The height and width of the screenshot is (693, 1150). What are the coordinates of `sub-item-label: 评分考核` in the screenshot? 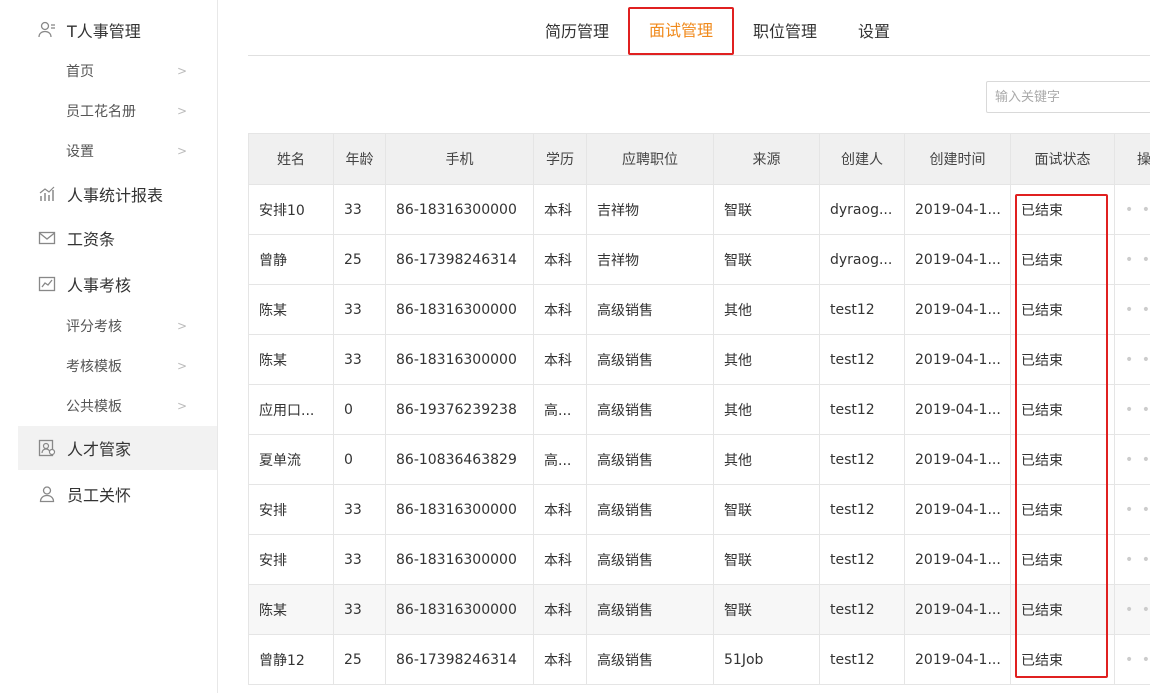 It's located at (94, 327).